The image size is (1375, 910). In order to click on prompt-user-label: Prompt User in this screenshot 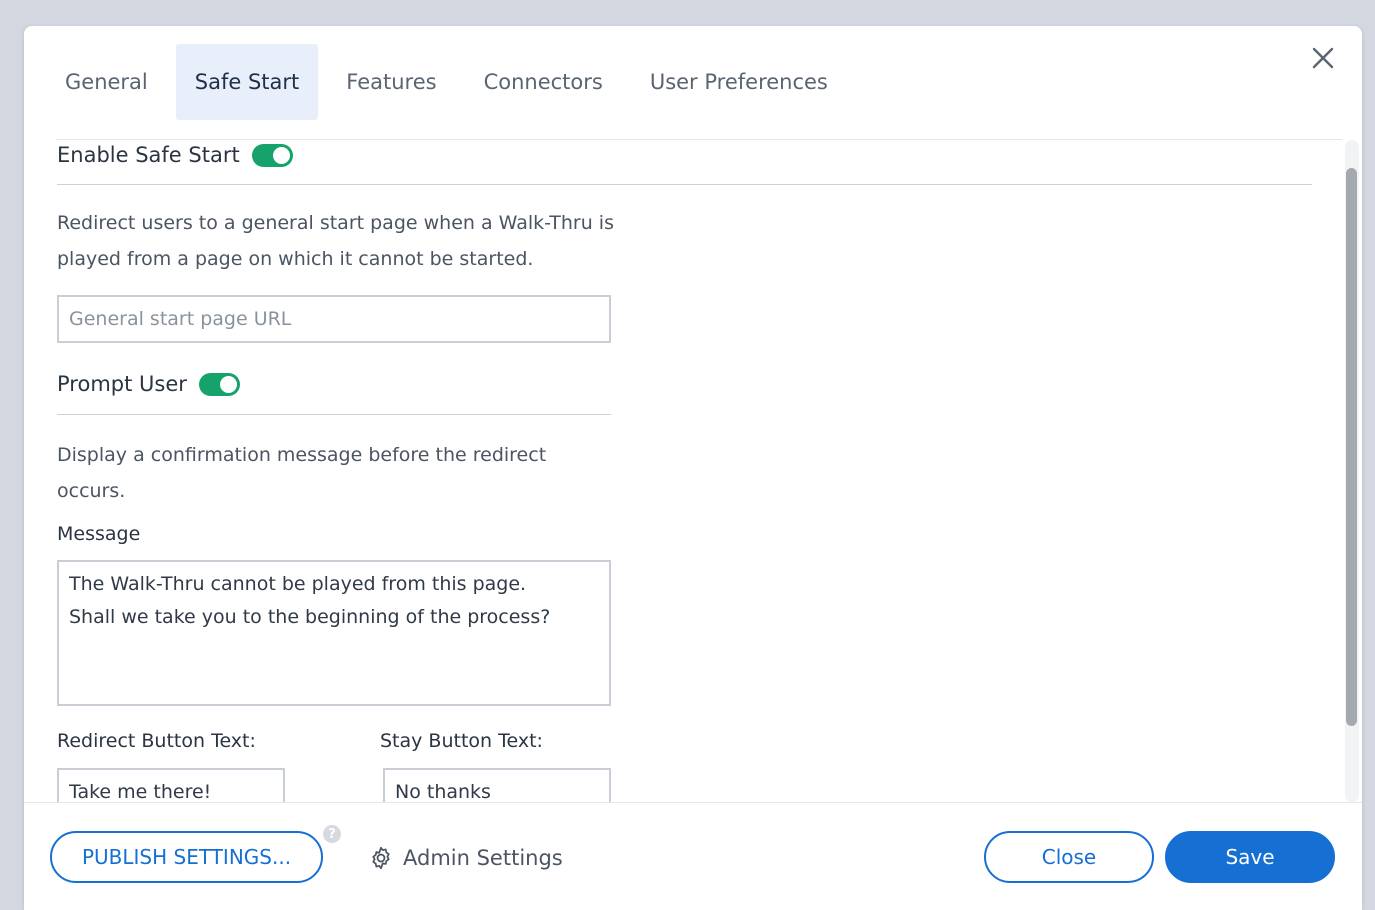, I will do `click(122, 384)`.